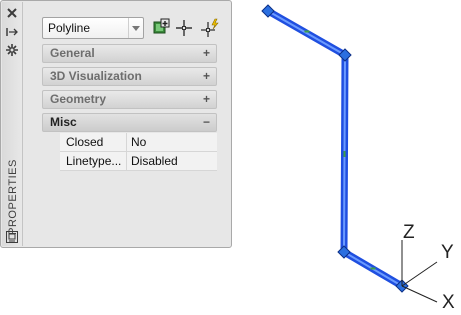 This screenshot has height=315, width=461. Describe the element at coordinates (12, 237) in the screenshot. I see `customize-icon` at that location.